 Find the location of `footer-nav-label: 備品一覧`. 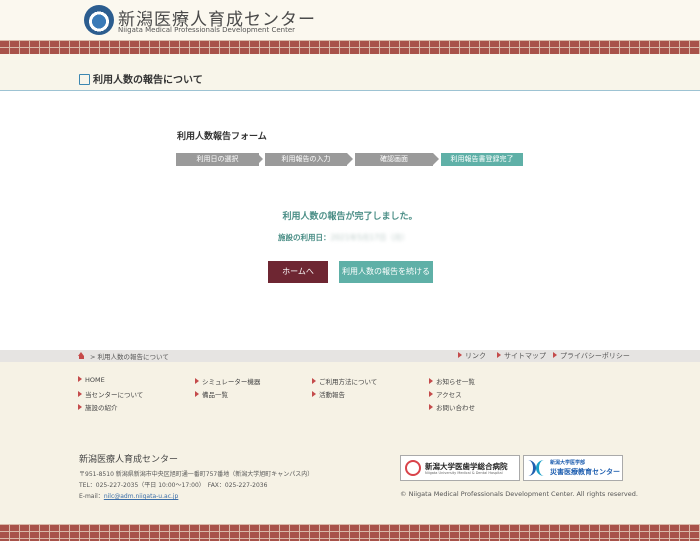

footer-nav-label: 備品一覧 is located at coordinates (215, 395).